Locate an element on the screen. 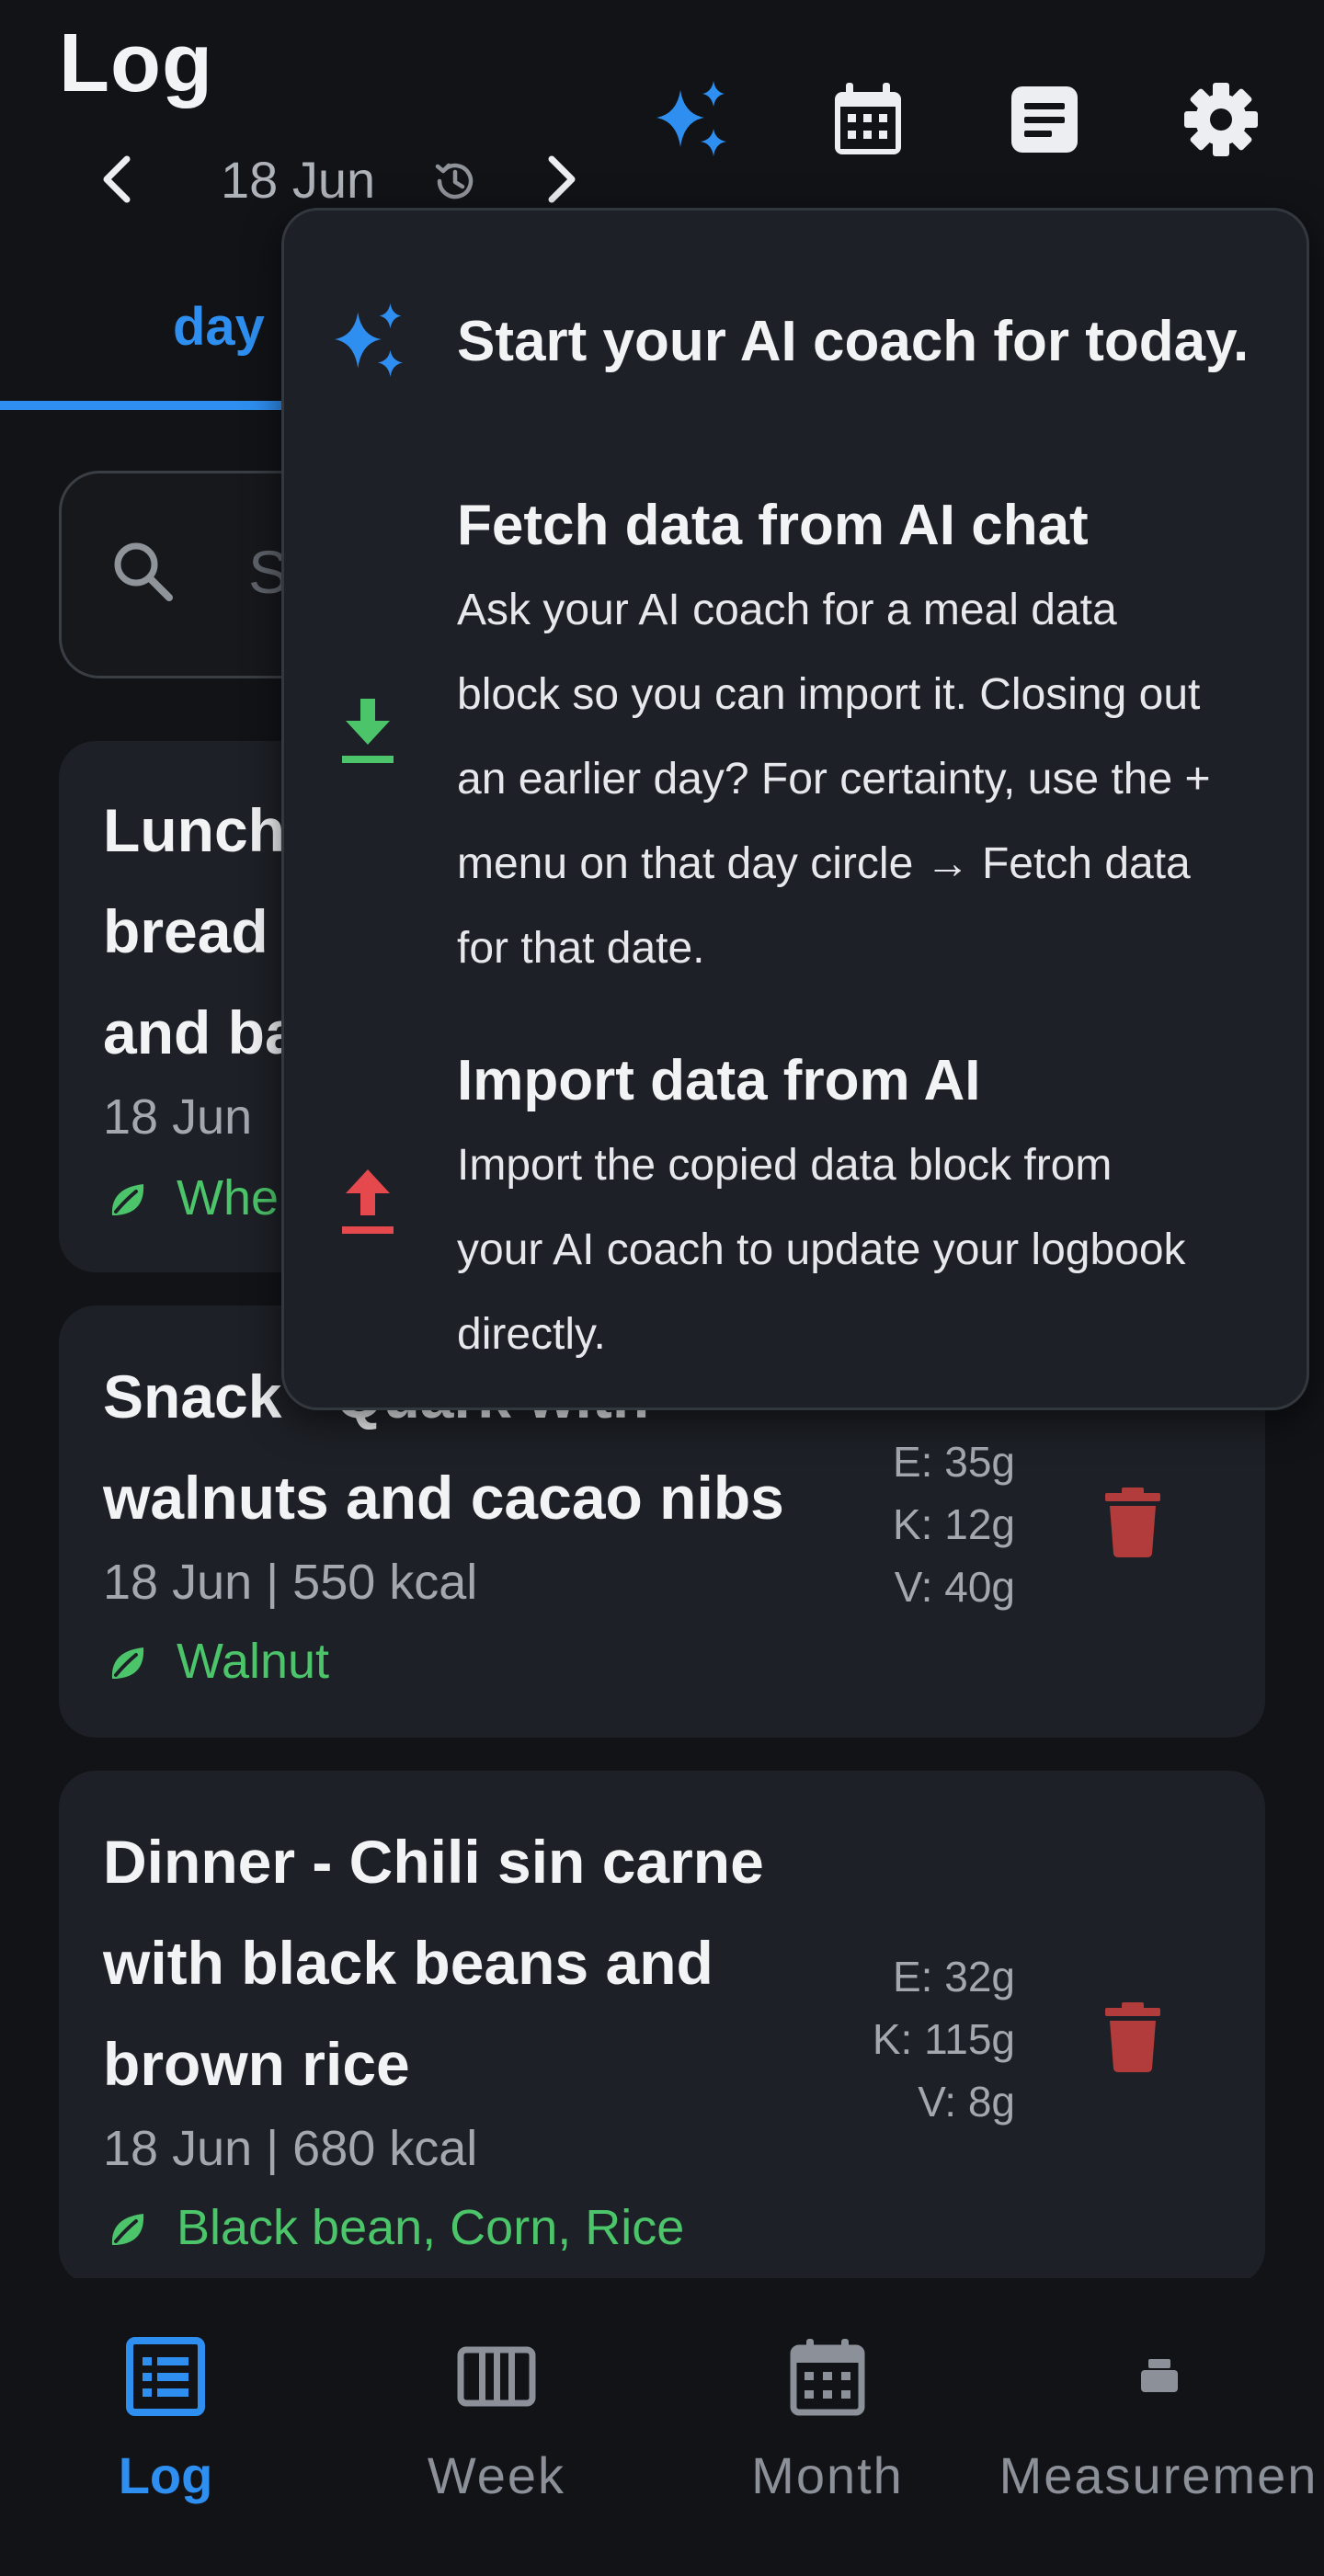  nav-week: Week is located at coordinates (496, 2420).